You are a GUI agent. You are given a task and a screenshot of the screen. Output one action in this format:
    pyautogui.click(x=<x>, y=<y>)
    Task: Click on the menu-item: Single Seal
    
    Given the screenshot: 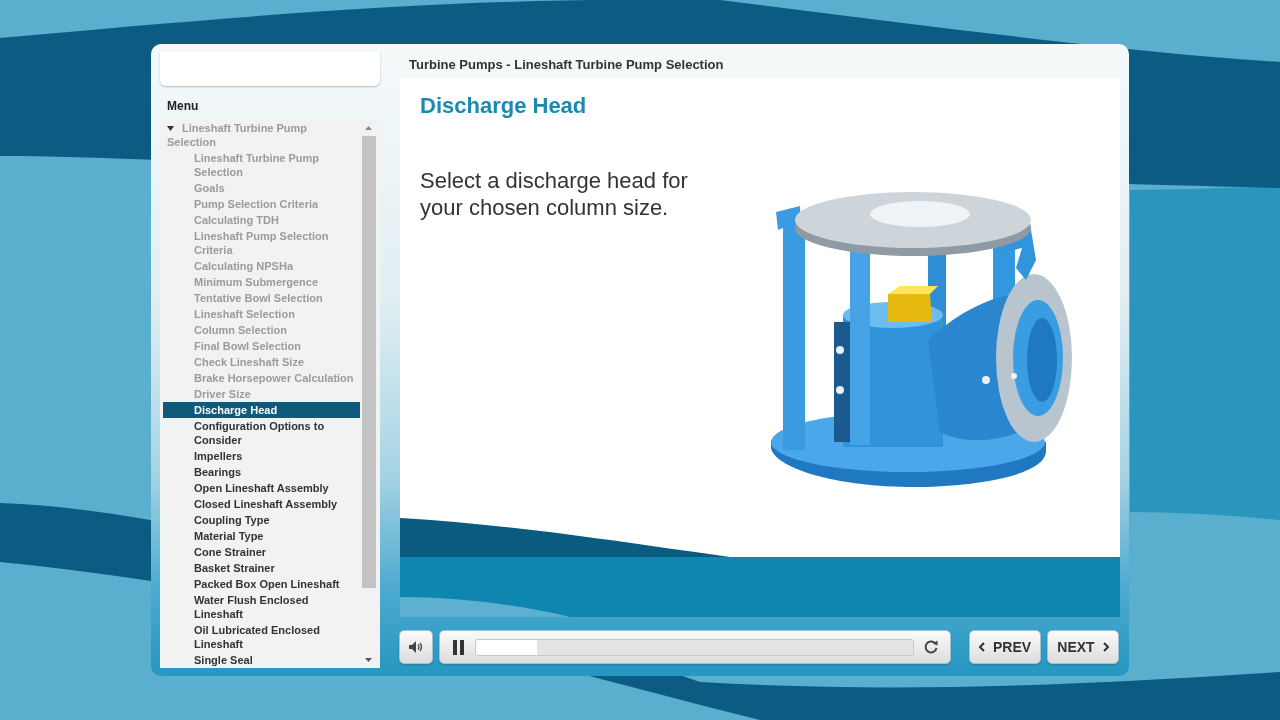 What is the action you would take?
    pyautogui.click(x=261, y=660)
    